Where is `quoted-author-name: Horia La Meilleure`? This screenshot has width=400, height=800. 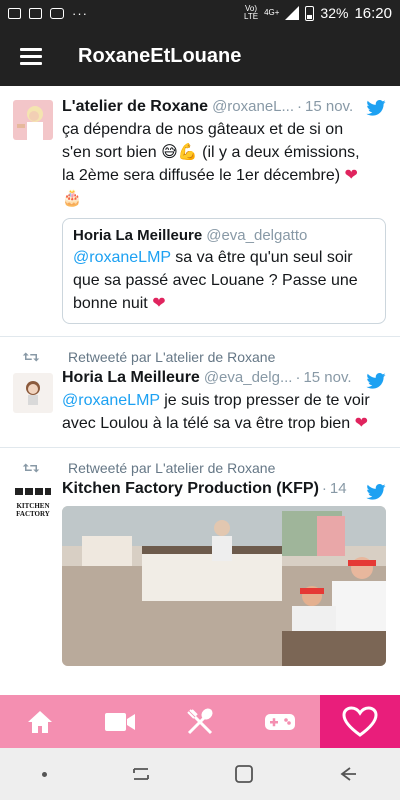
quoted-author-name: Horia La Meilleure is located at coordinates (138, 235).